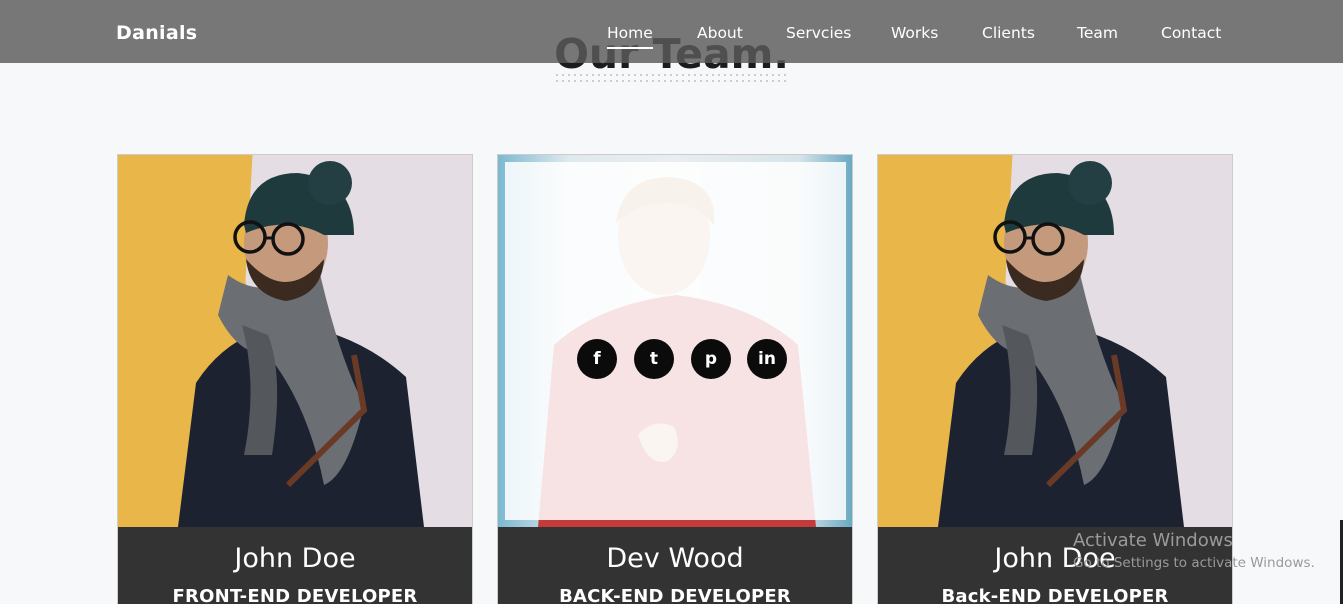 Image resolution: width=1343 pixels, height=604 pixels. I want to click on twitter-icon: t, so click(654, 359).